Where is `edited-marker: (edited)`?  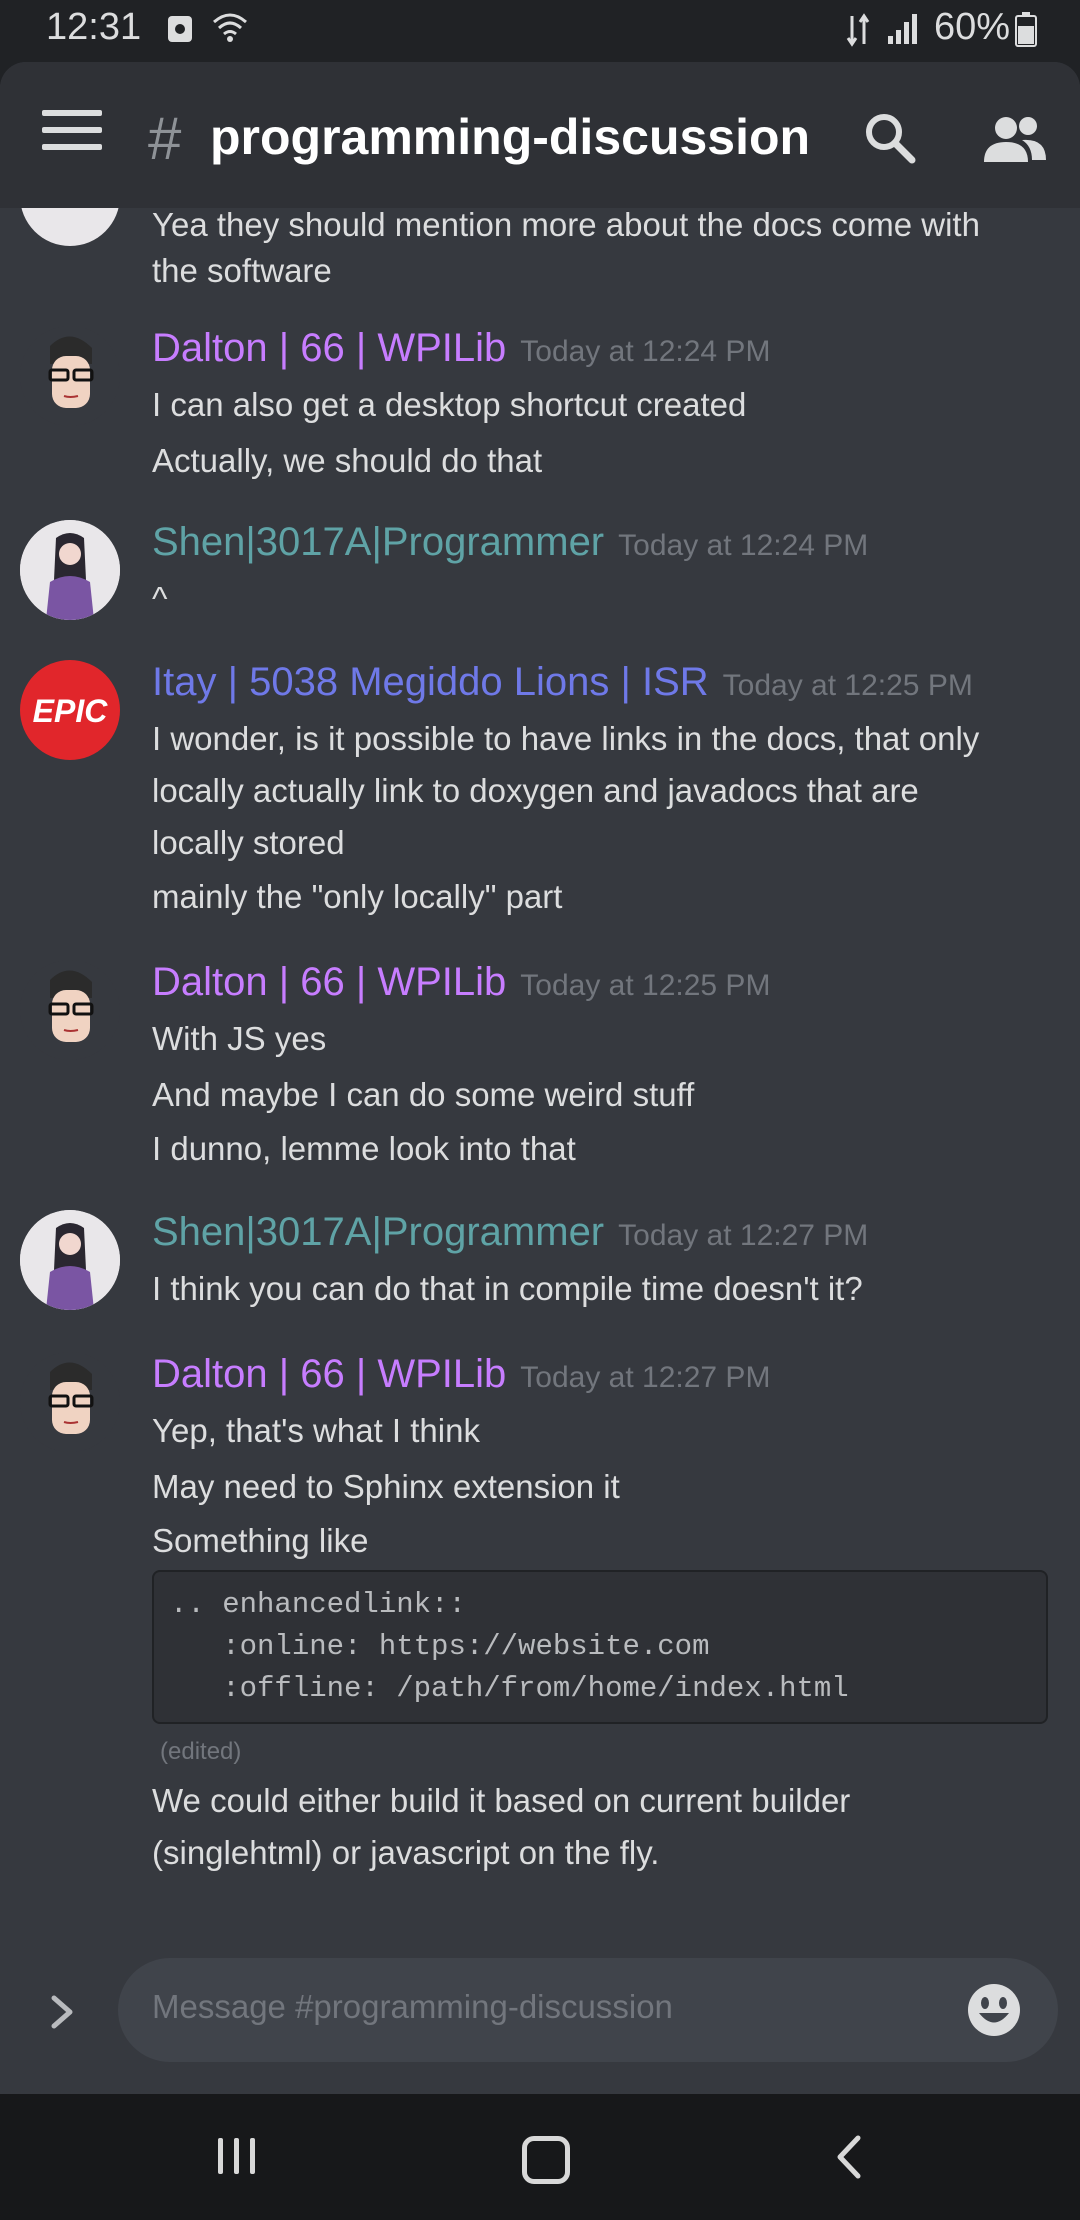
edited-marker: (edited) is located at coordinates (201, 1751).